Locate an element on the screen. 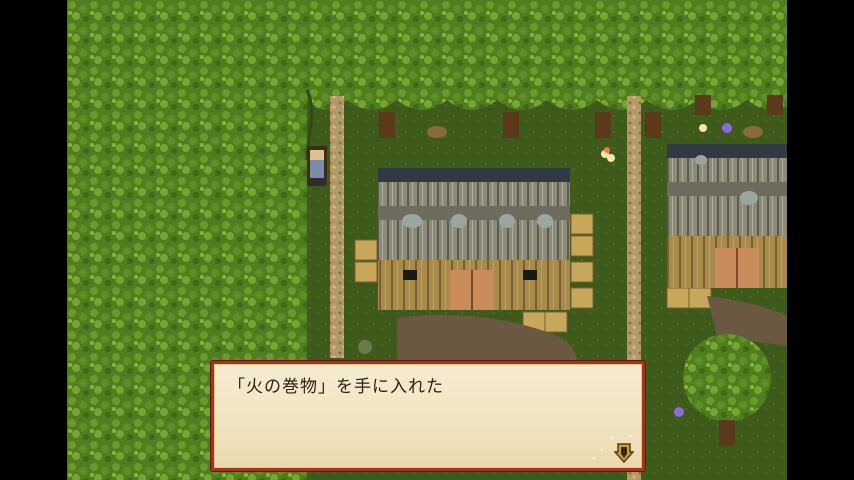 The height and width of the screenshot is (480, 854). advance-arrow-icon is located at coordinates (624, 453).